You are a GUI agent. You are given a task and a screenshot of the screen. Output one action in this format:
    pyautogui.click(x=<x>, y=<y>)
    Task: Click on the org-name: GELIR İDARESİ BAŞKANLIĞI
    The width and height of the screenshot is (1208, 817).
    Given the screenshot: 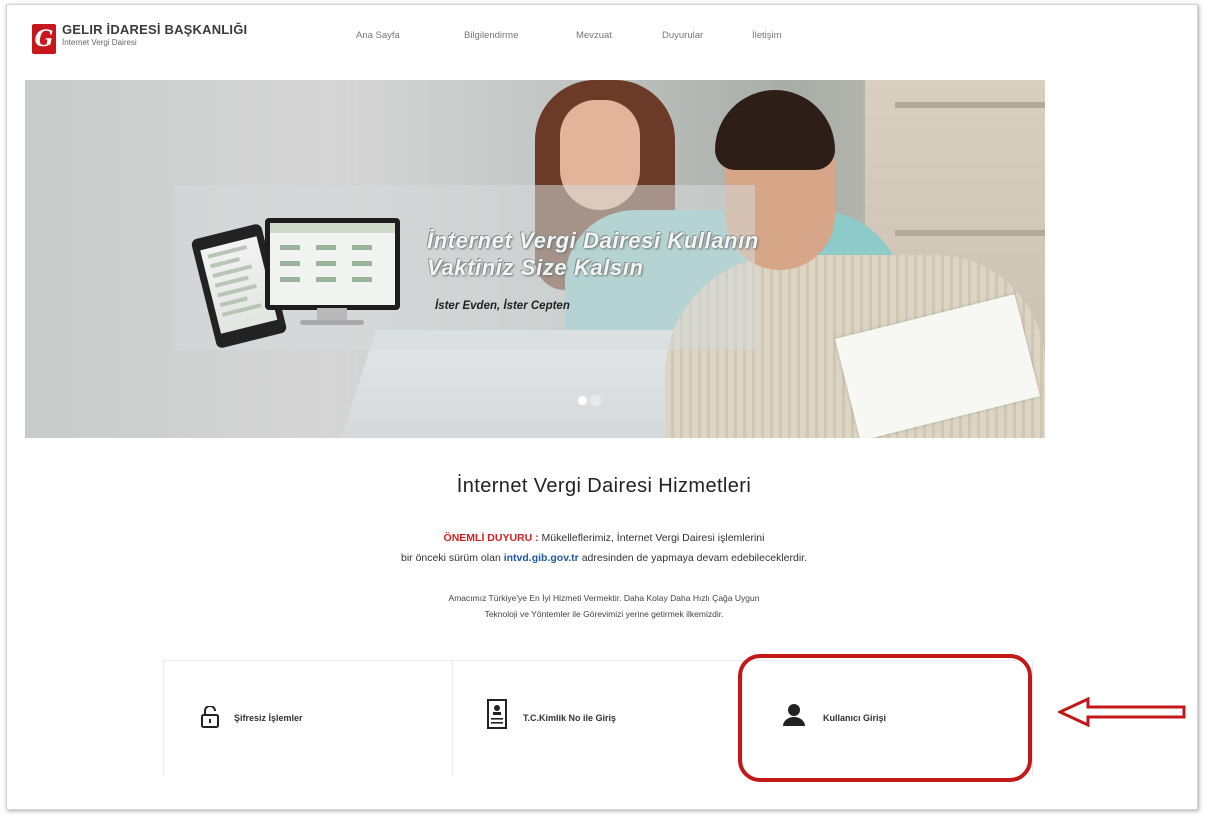 What is the action you would take?
    pyautogui.click(x=155, y=29)
    